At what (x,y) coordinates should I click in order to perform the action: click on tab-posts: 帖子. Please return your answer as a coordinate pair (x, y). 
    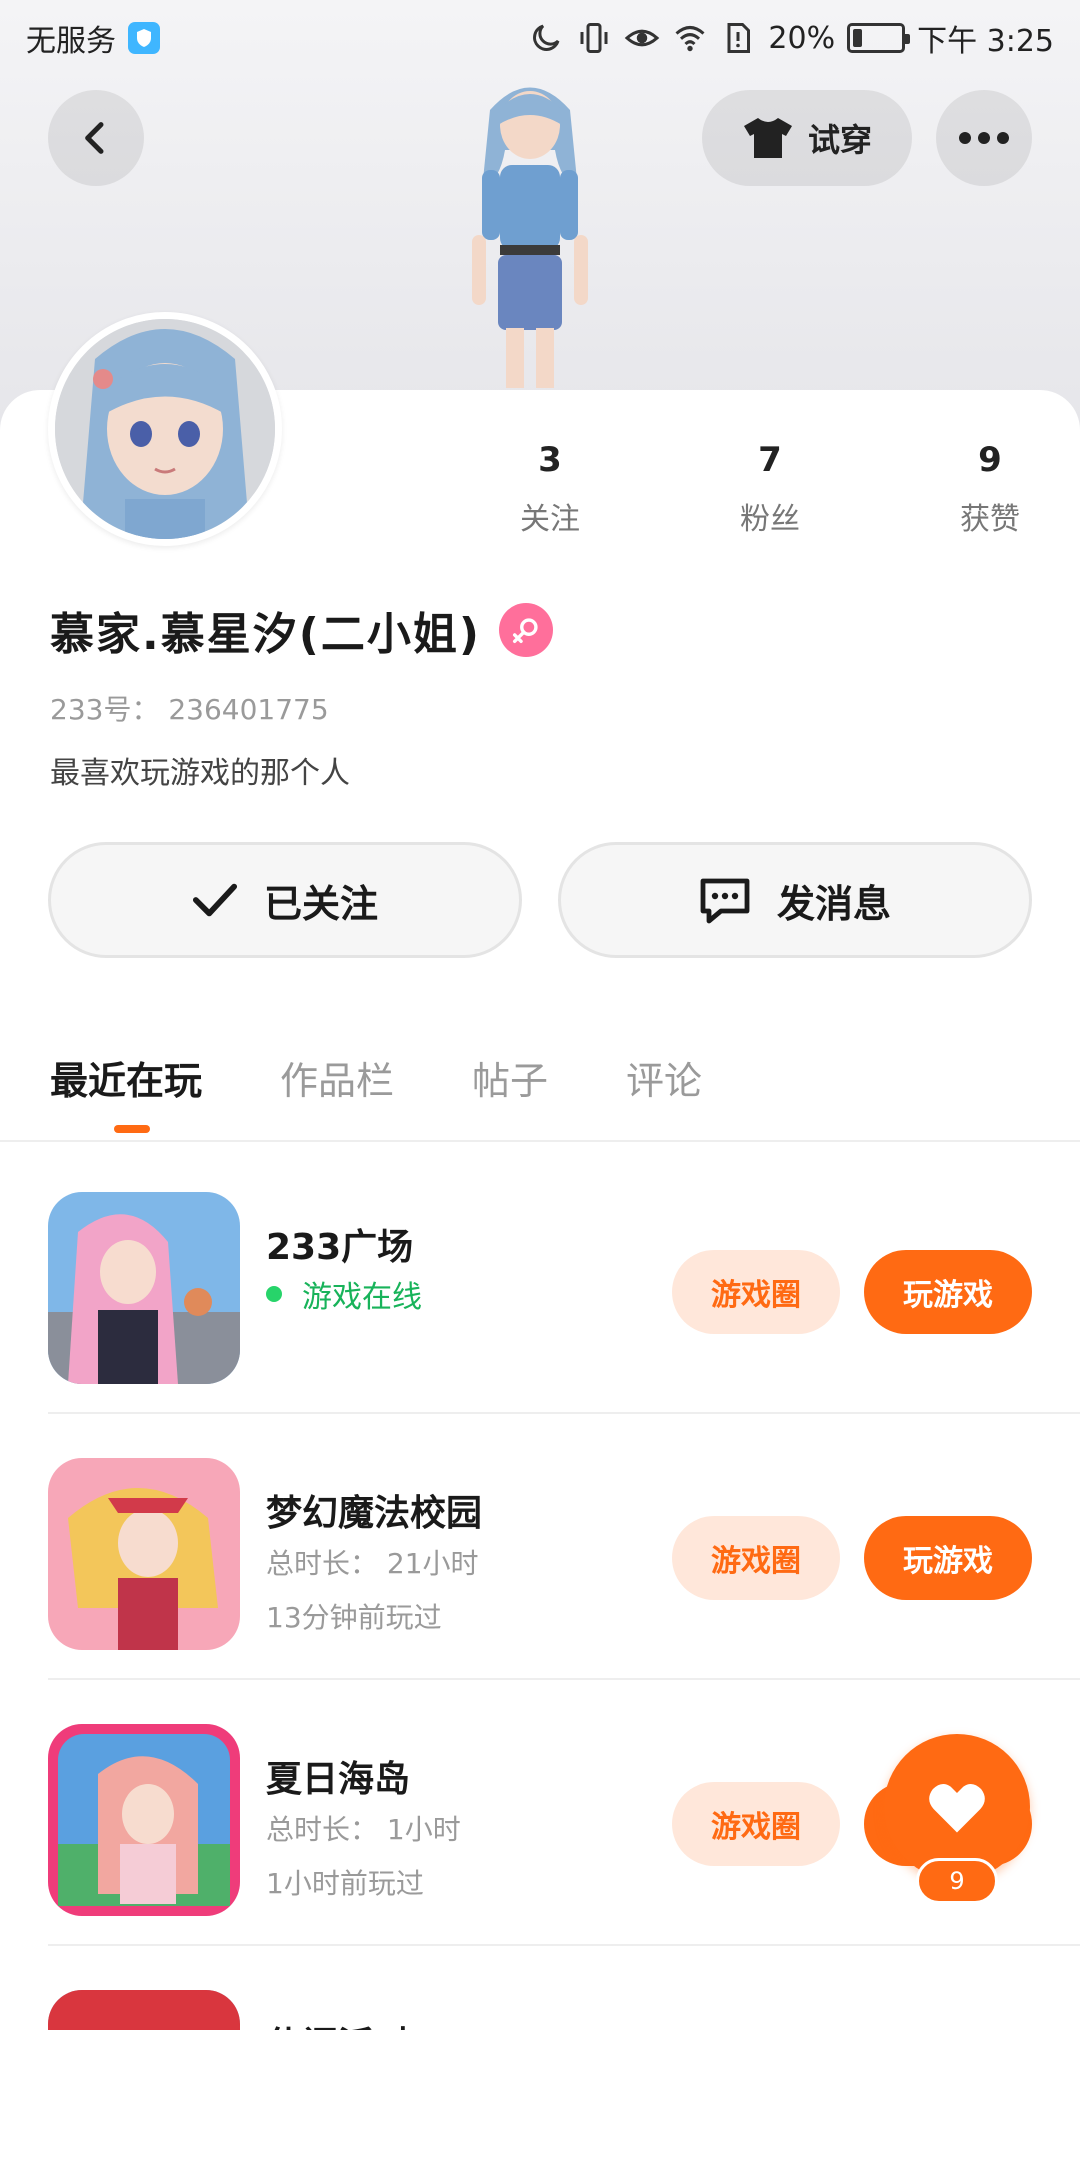
    Looking at the image, I should click on (510, 1091).